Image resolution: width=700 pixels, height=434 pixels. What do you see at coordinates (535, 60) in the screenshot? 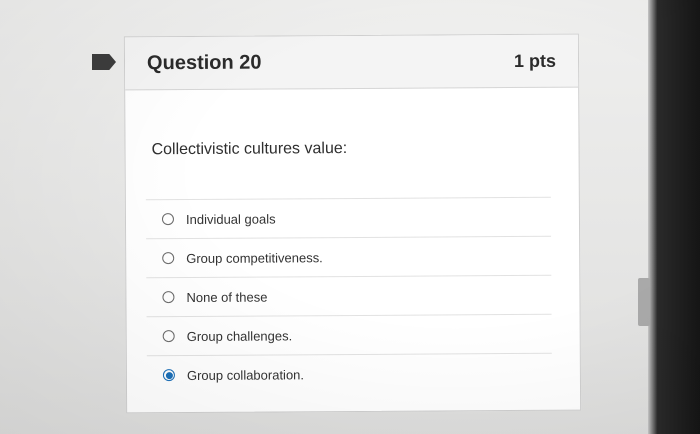
I see `question-points: 1 pts` at bounding box center [535, 60].